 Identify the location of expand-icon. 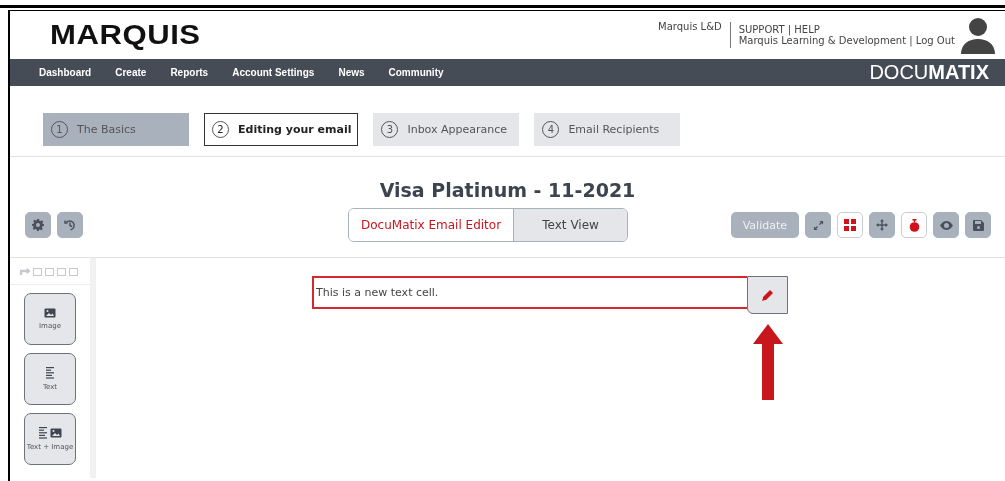
(818, 225).